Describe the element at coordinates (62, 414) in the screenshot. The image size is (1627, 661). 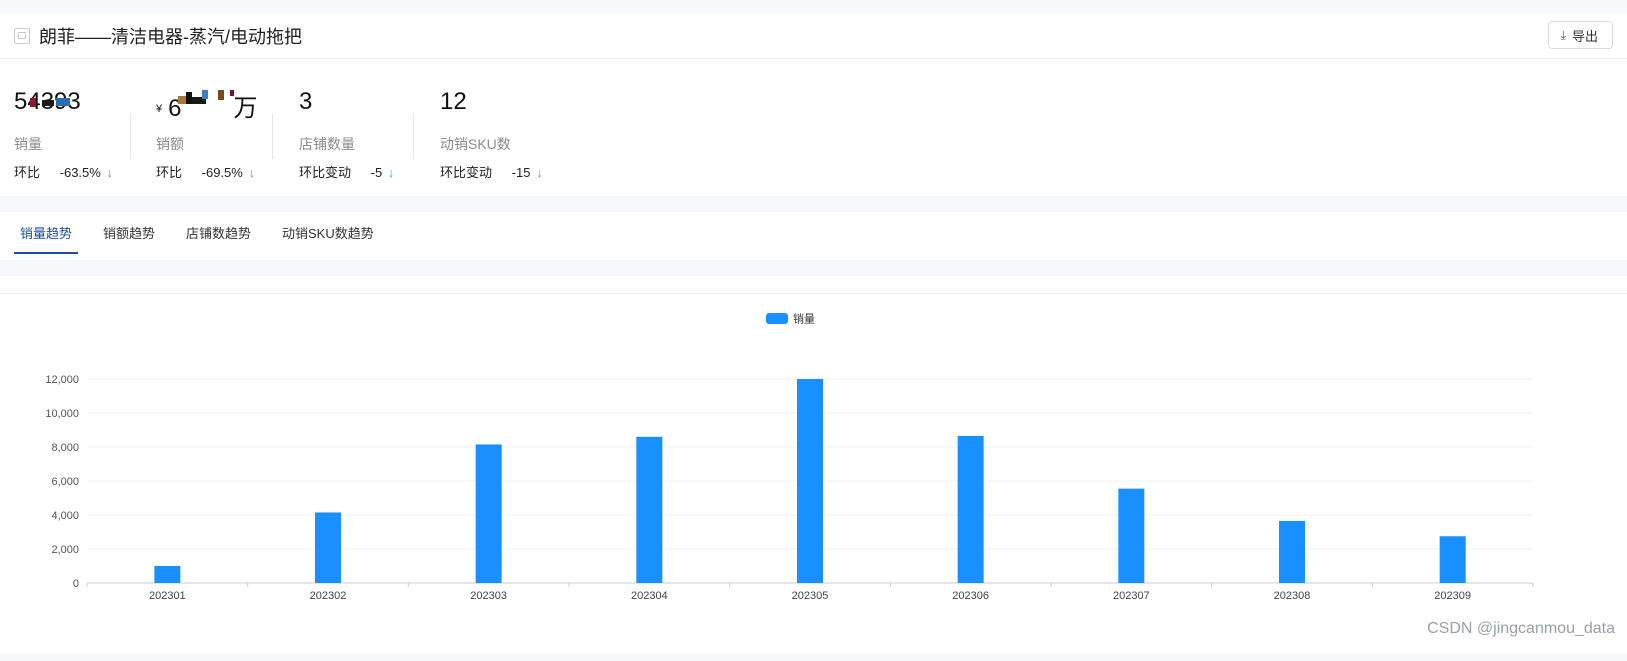
I see `y-tick-label: 10,000` at that location.